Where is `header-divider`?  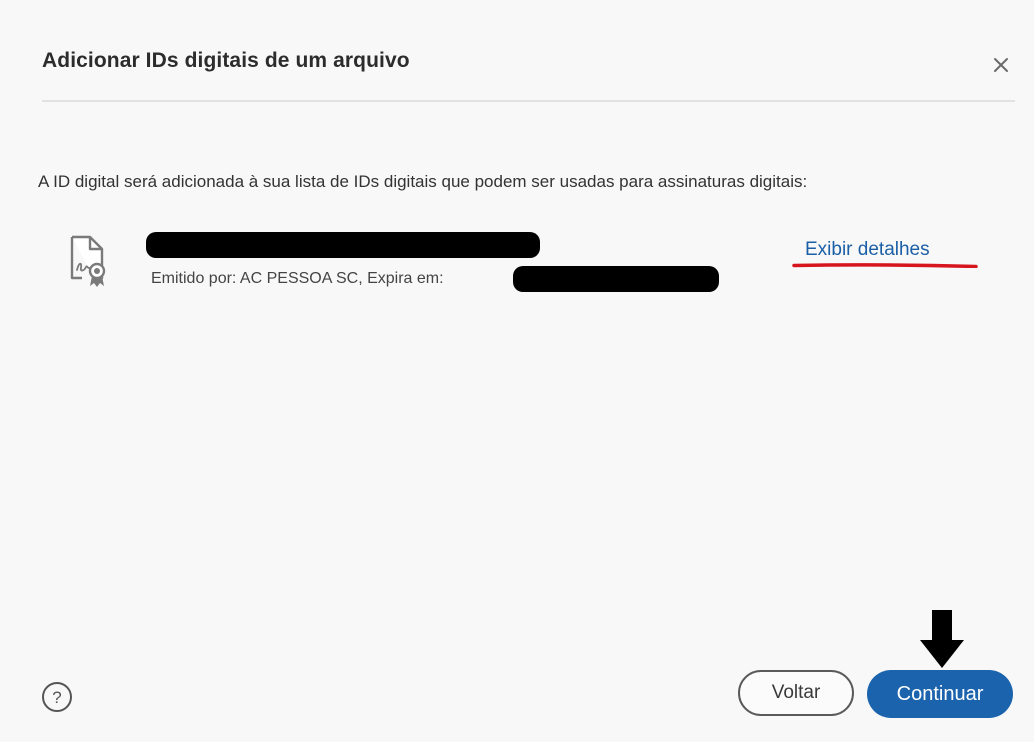 header-divider is located at coordinates (528, 101).